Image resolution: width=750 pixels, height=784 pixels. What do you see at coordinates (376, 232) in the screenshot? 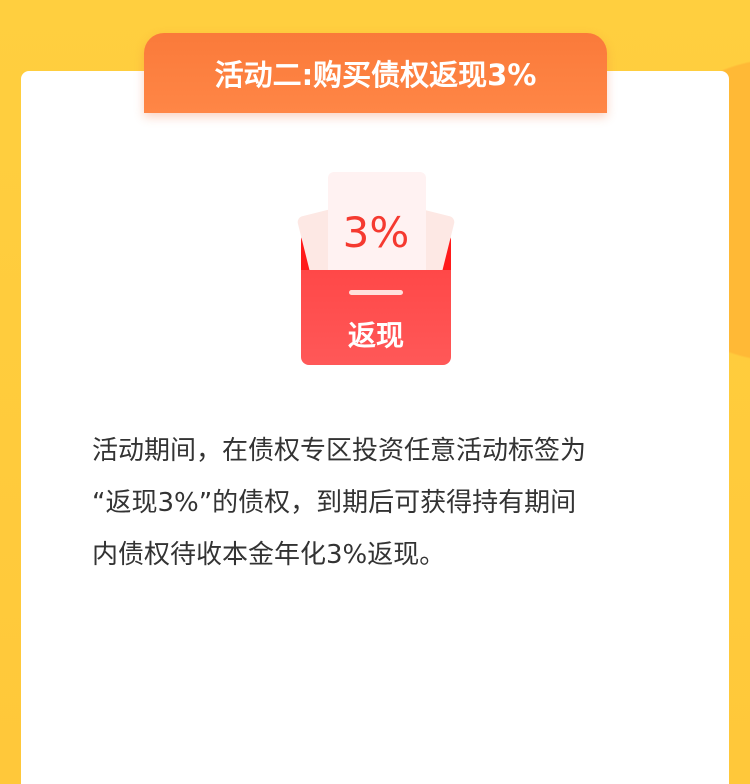
I see `cashback-percent: 3%` at bounding box center [376, 232].